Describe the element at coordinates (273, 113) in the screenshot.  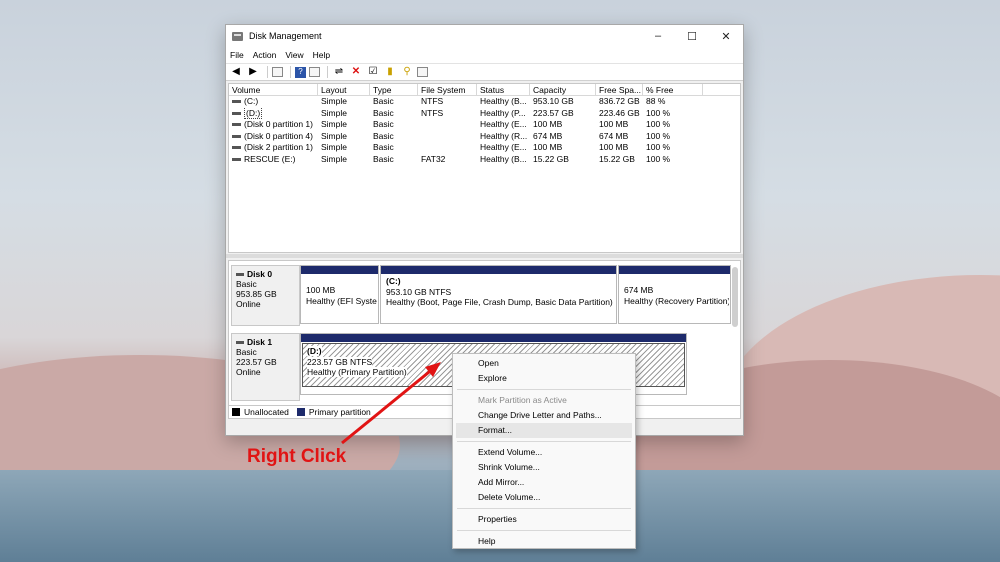
I see `volume-name-cell: (D:)` at that location.